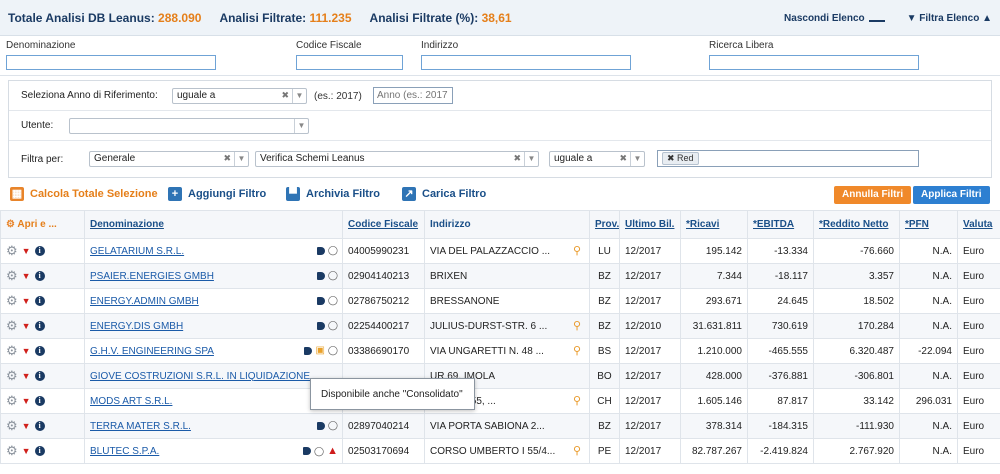  Describe the element at coordinates (332, 451) in the screenshot. I see `warning-icon: ▲` at that location.